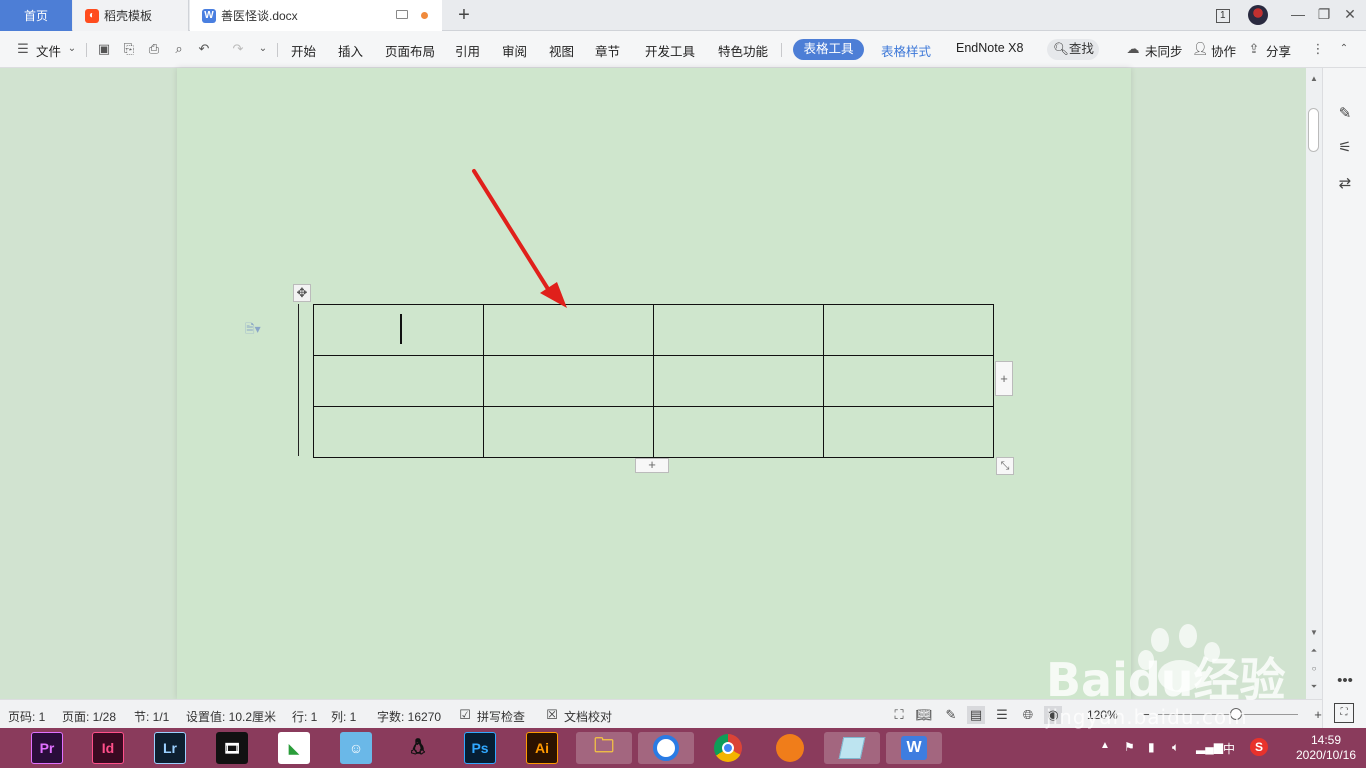 This screenshot has width=1366, height=768. Describe the element at coordinates (976, 715) in the screenshot. I see `page-view-icon: ▤` at that location.